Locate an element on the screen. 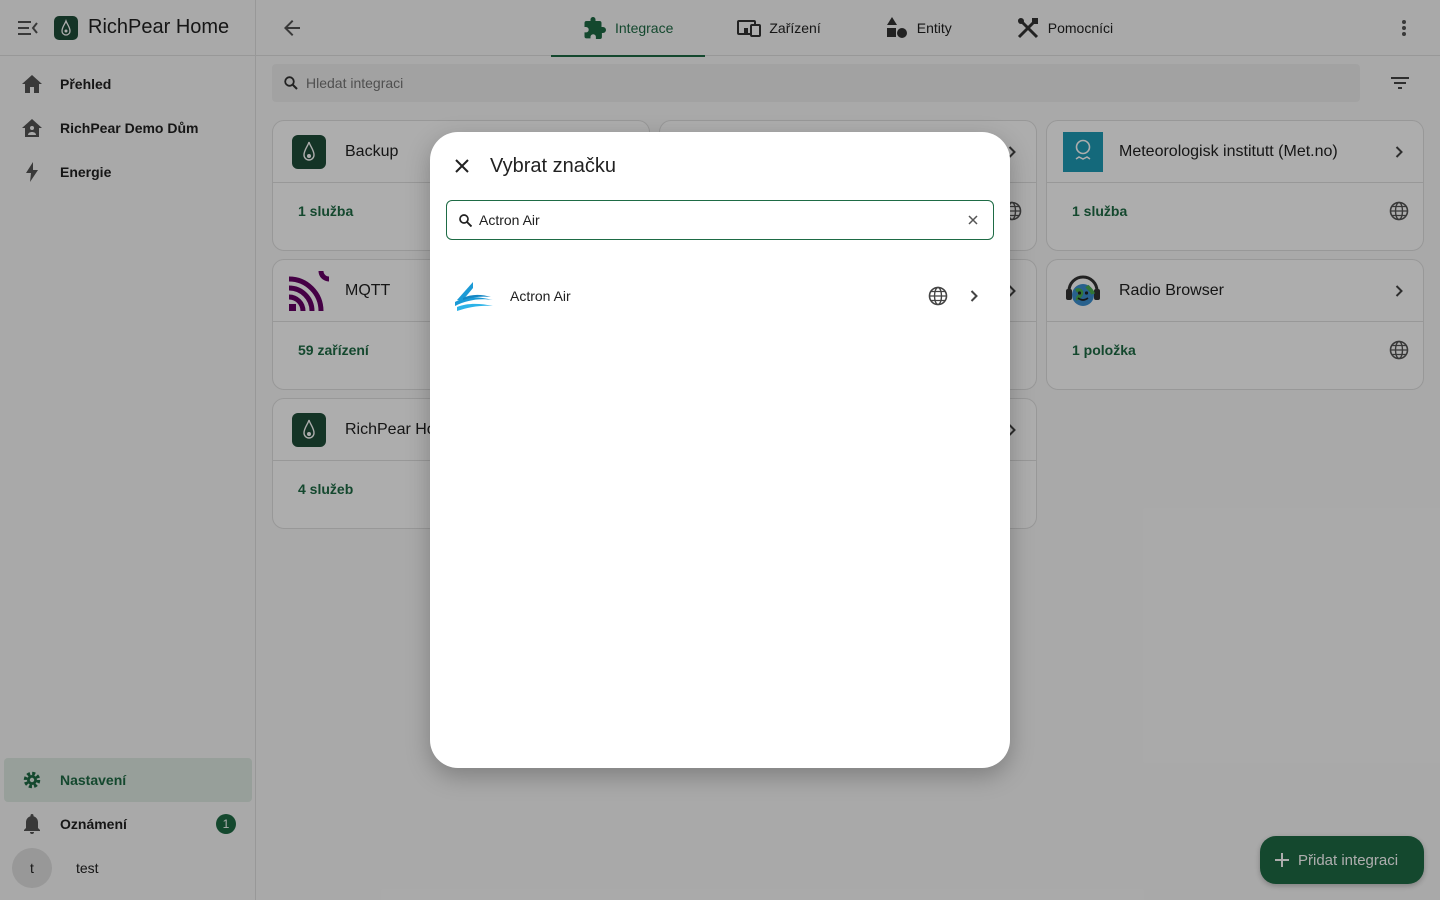 The image size is (1440, 900). brand-result-name: Actron Air is located at coordinates (540, 296).